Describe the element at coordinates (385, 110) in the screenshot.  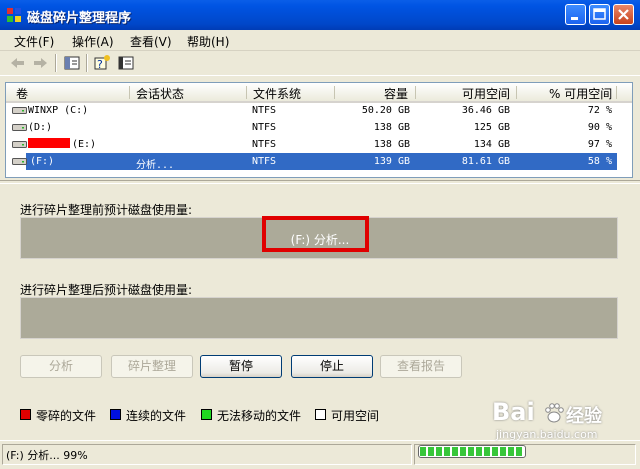
I see `volume-capacity: 50.20 GB` at that location.